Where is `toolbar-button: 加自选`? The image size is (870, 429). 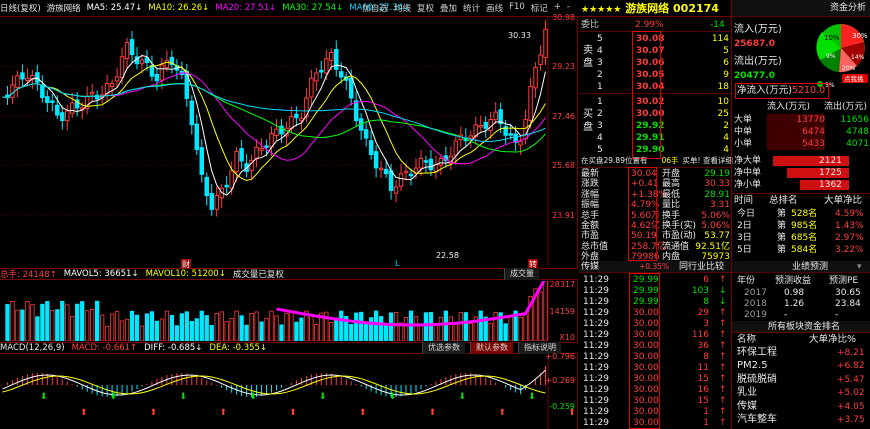
toolbar-button: 加自选 is located at coordinates (375, 8).